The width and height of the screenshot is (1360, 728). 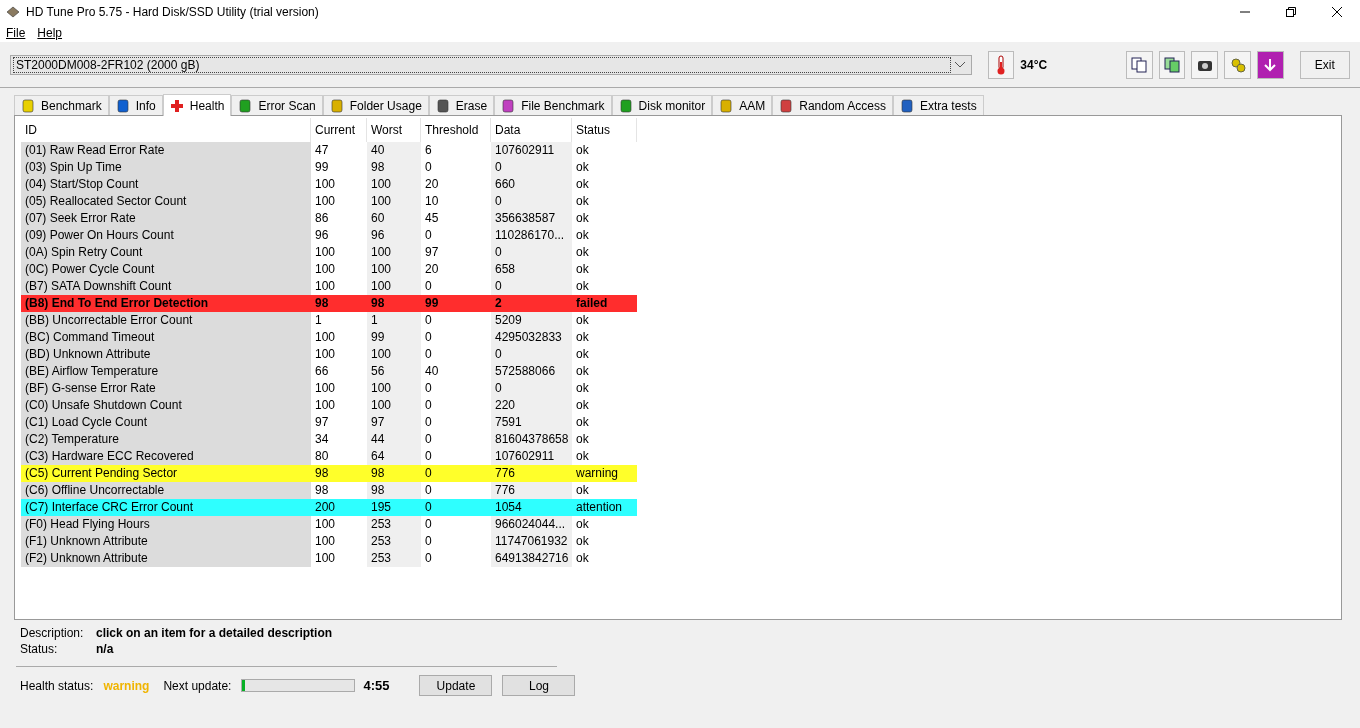 What do you see at coordinates (197, 105) in the screenshot?
I see `tab: Health` at bounding box center [197, 105].